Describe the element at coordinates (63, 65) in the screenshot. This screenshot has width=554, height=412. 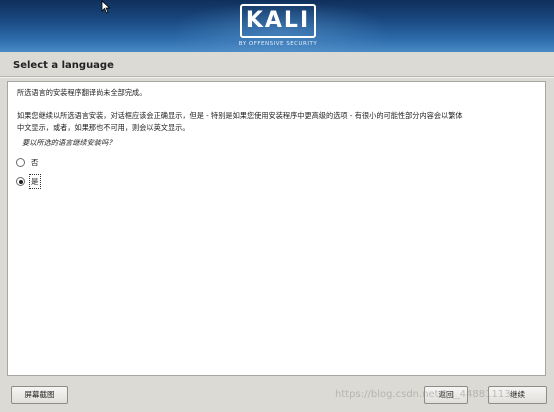
I see `page-title: Select a language` at that location.